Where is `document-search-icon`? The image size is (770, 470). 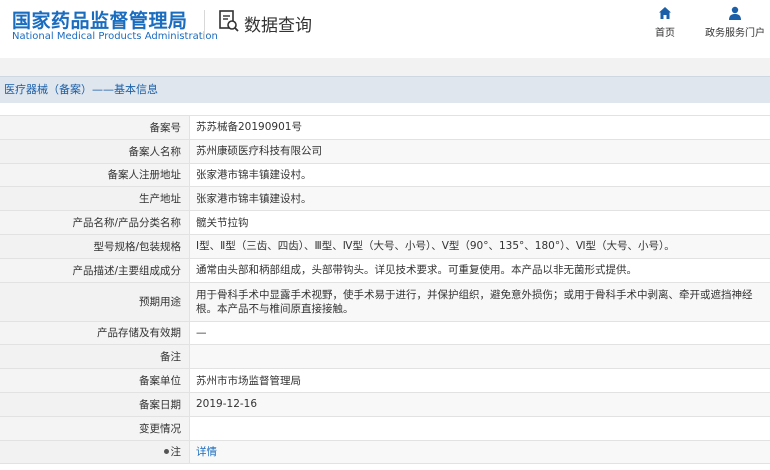
document-search-icon is located at coordinates (229, 23).